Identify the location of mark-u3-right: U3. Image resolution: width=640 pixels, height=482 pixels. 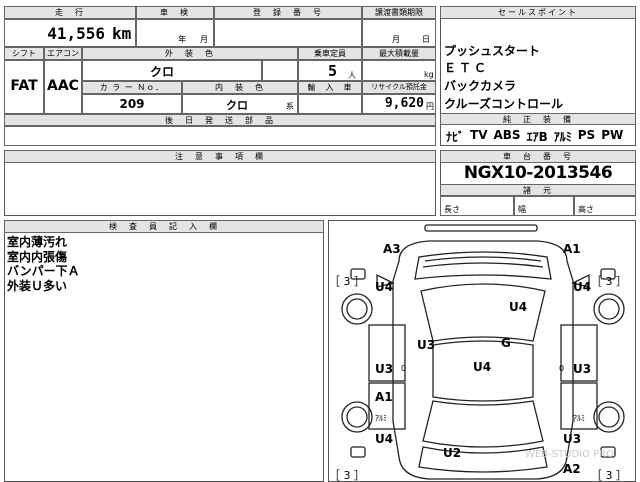
(582, 369).